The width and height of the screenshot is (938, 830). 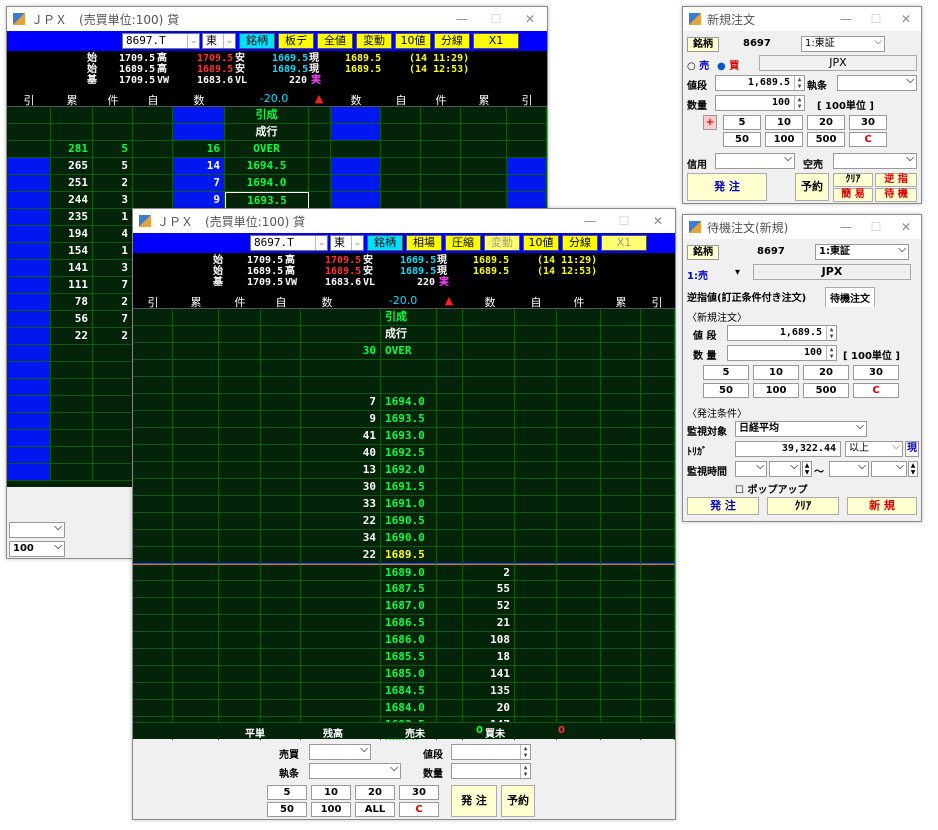 I want to click on price-cell: 引成, so click(x=267, y=115).